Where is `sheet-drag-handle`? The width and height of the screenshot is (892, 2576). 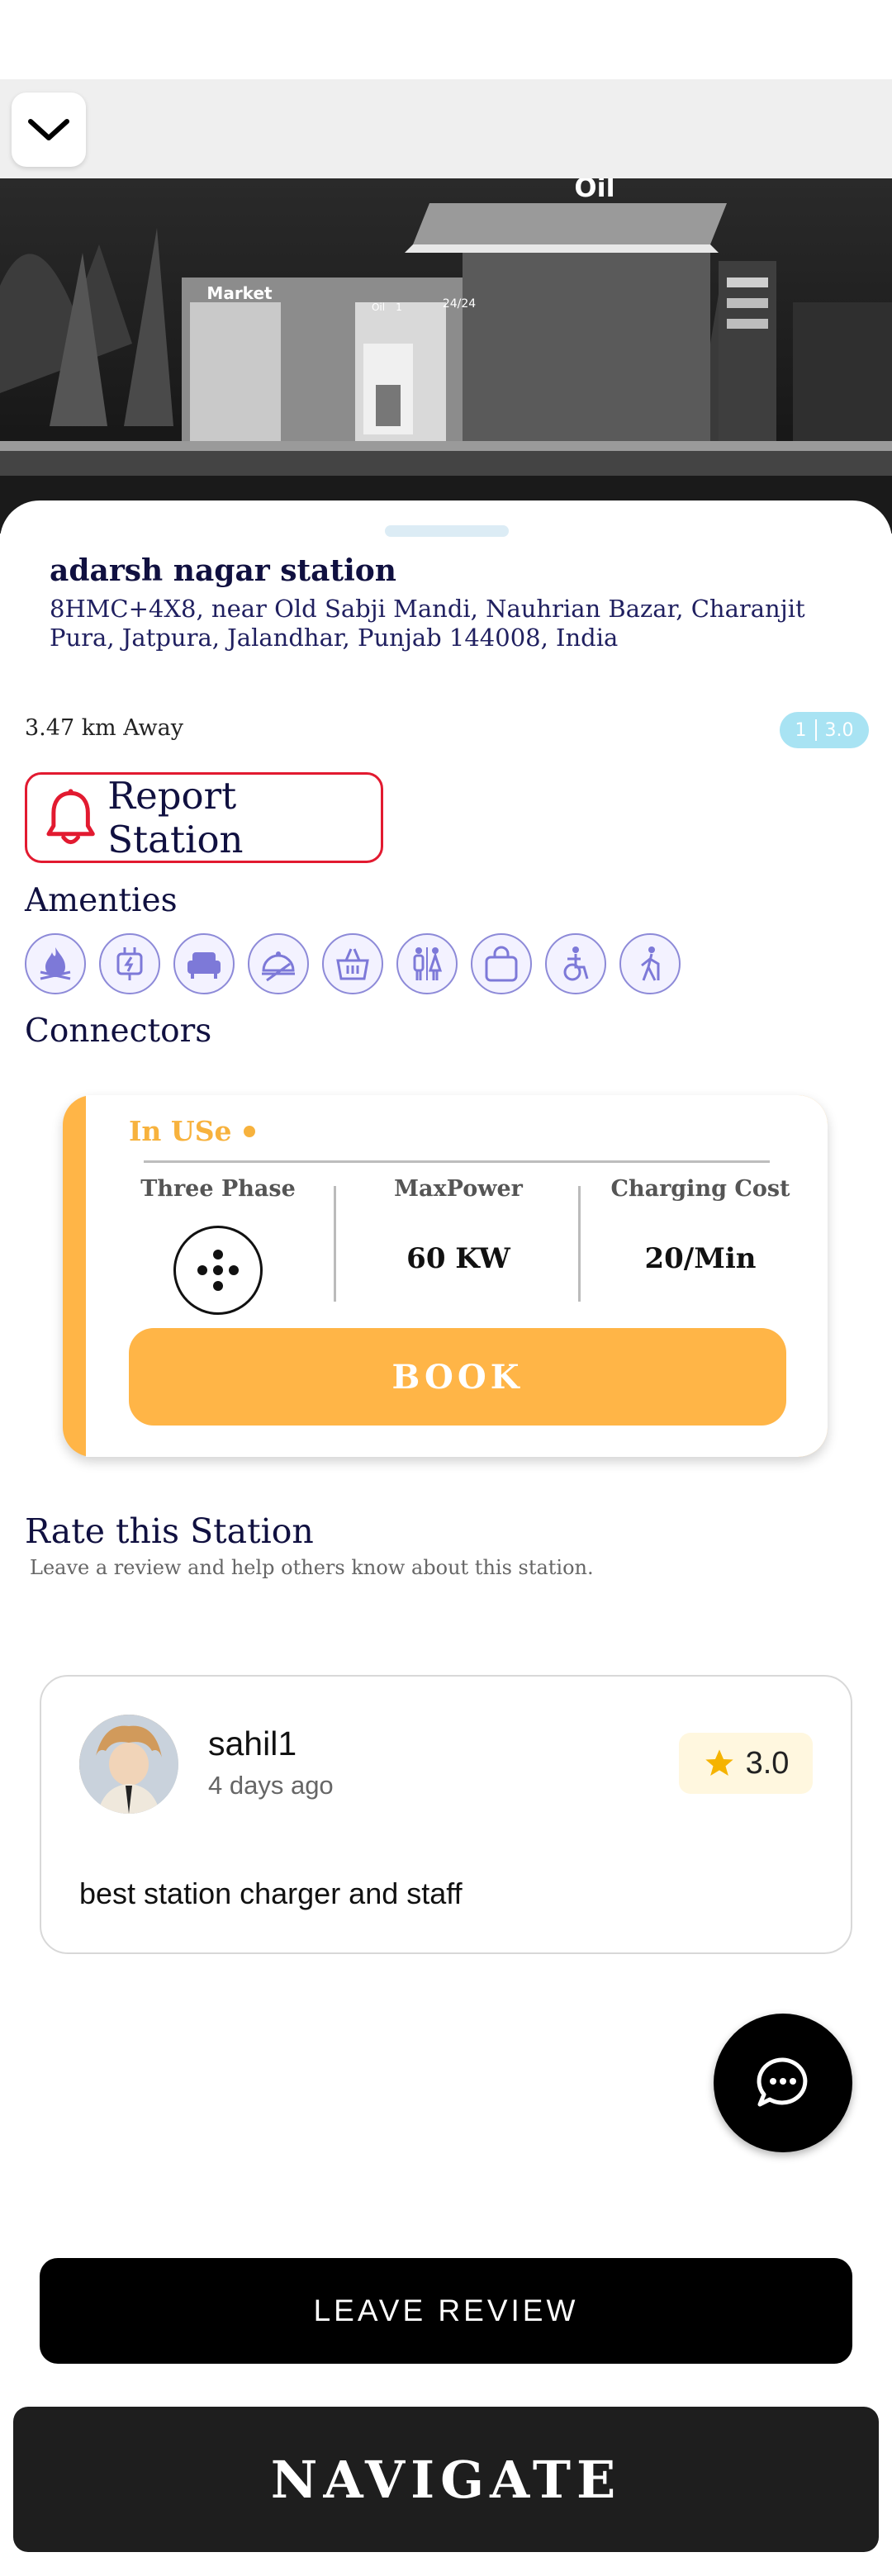
sheet-drag-handle is located at coordinates (447, 531).